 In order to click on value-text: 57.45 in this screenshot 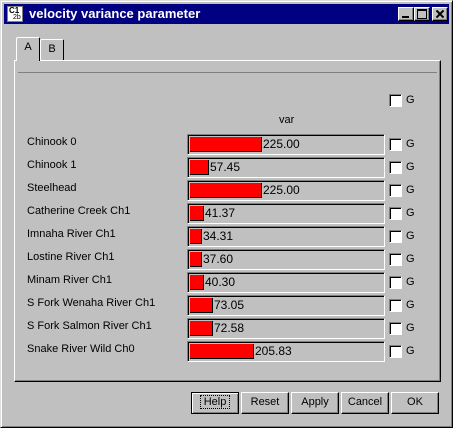, I will do `click(225, 167)`.